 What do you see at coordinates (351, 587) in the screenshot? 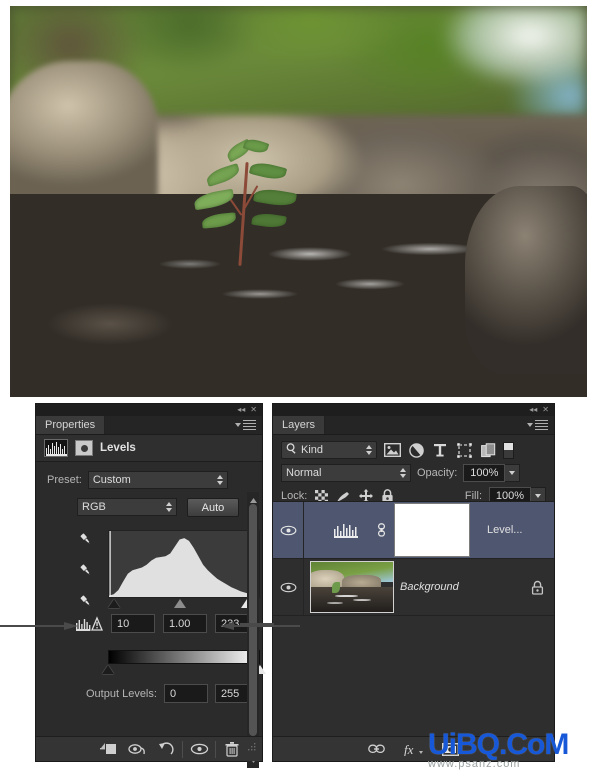
I see `background-photo-thumbnail` at bounding box center [351, 587].